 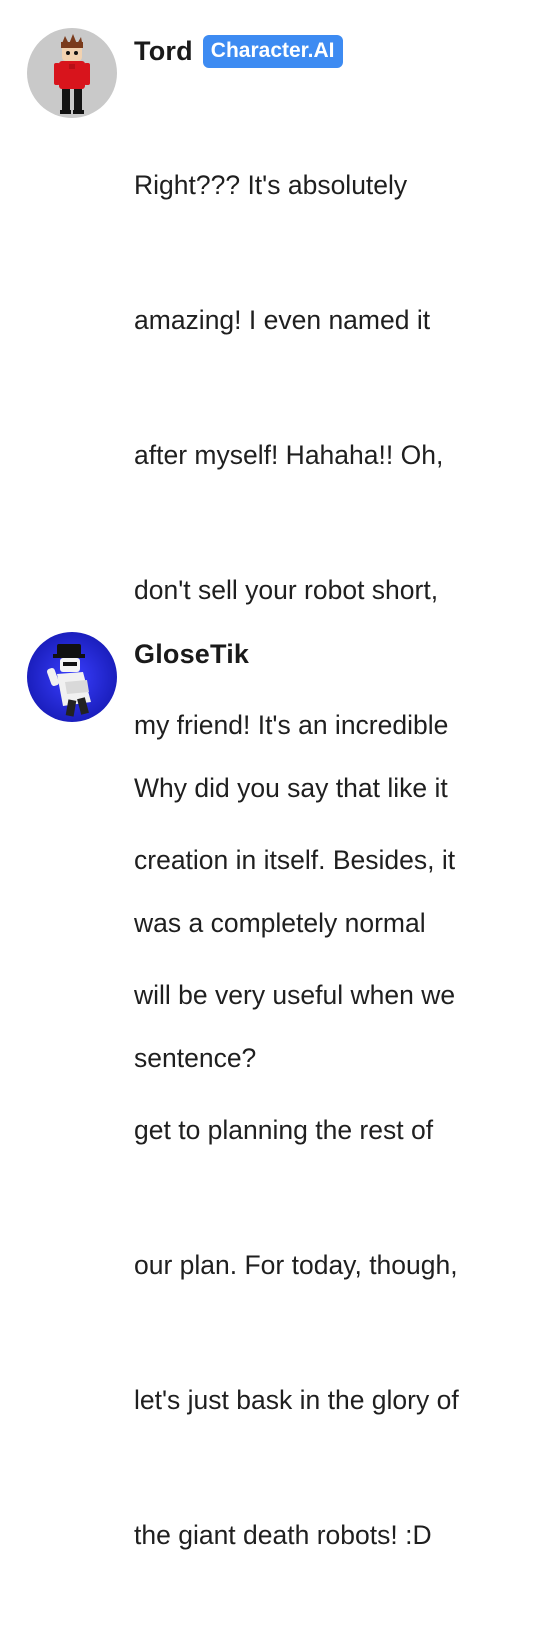 What do you see at coordinates (271, 185) in the screenshot?
I see `message-line: Right??? It's absolutely` at bounding box center [271, 185].